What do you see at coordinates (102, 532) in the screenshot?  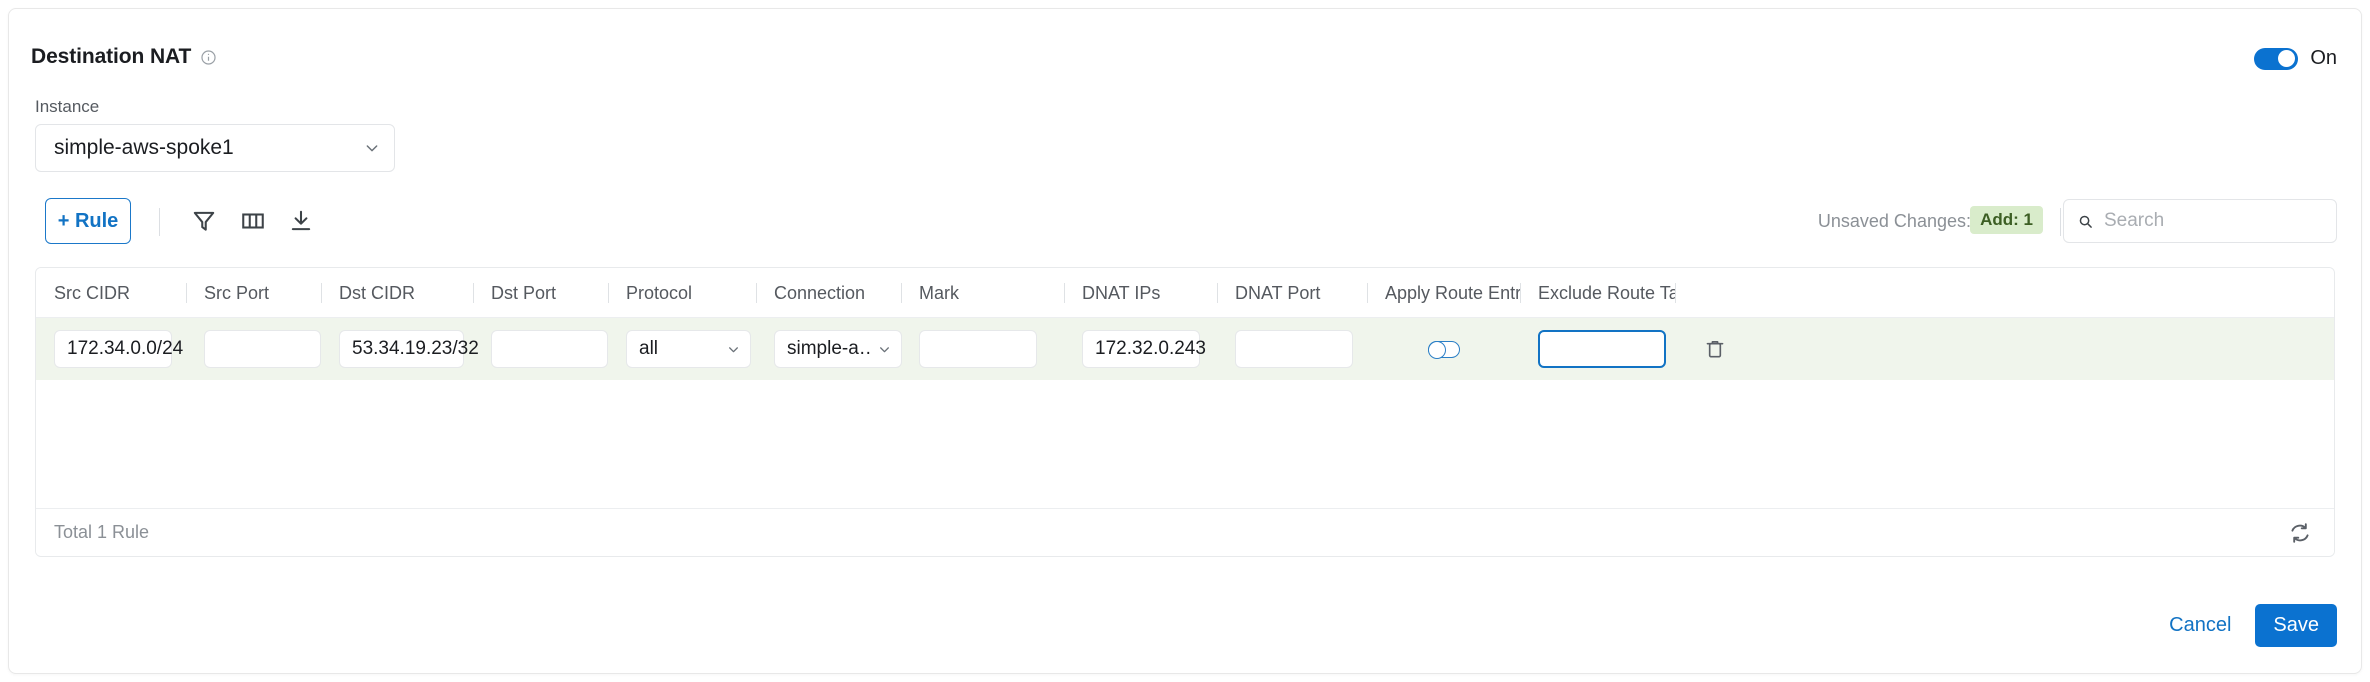 I see `total-rules-text: Total 1 Rule` at bounding box center [102, 532].